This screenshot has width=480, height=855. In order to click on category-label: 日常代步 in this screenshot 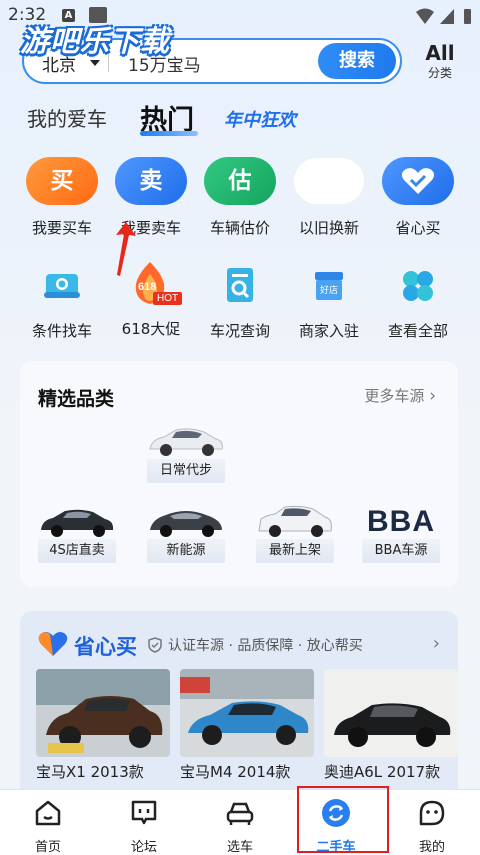, I will do `click(186, 471)`.